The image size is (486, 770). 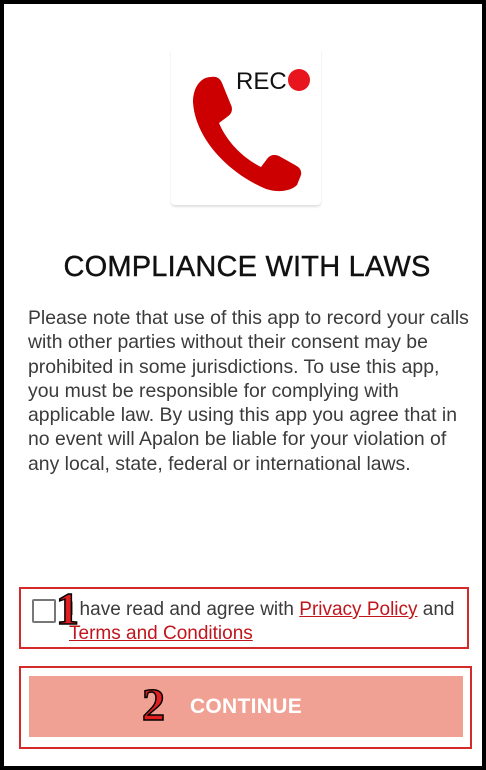 What do you see at coordinates (67, 608) in the screenshot?
I see `step-1-marker: 1` at bounding box center [67, 608].